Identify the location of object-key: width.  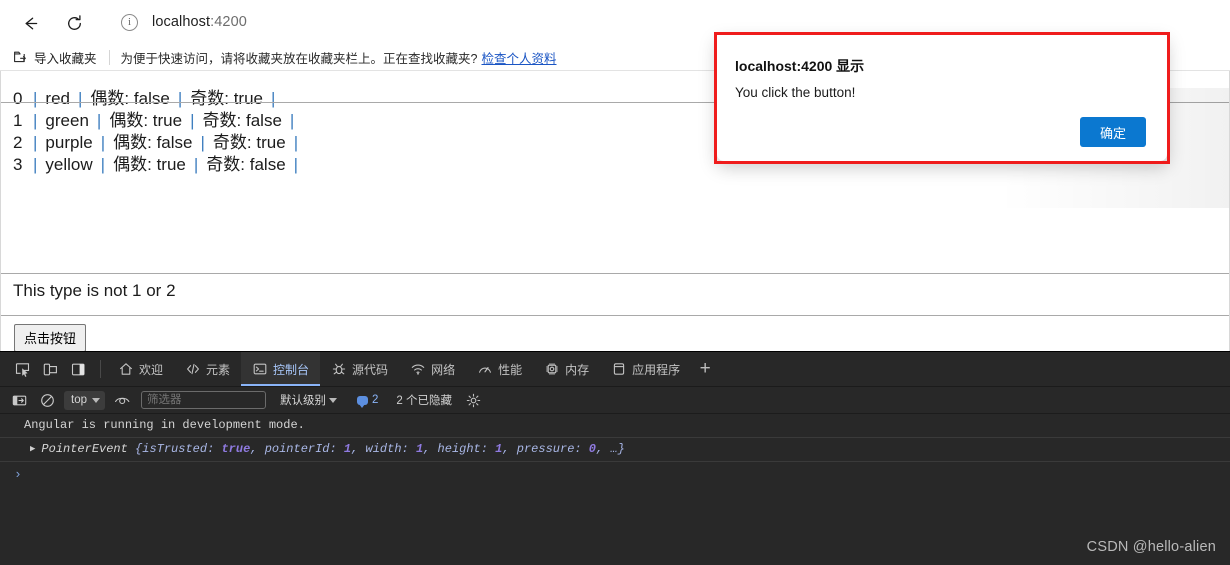
(383, 449).